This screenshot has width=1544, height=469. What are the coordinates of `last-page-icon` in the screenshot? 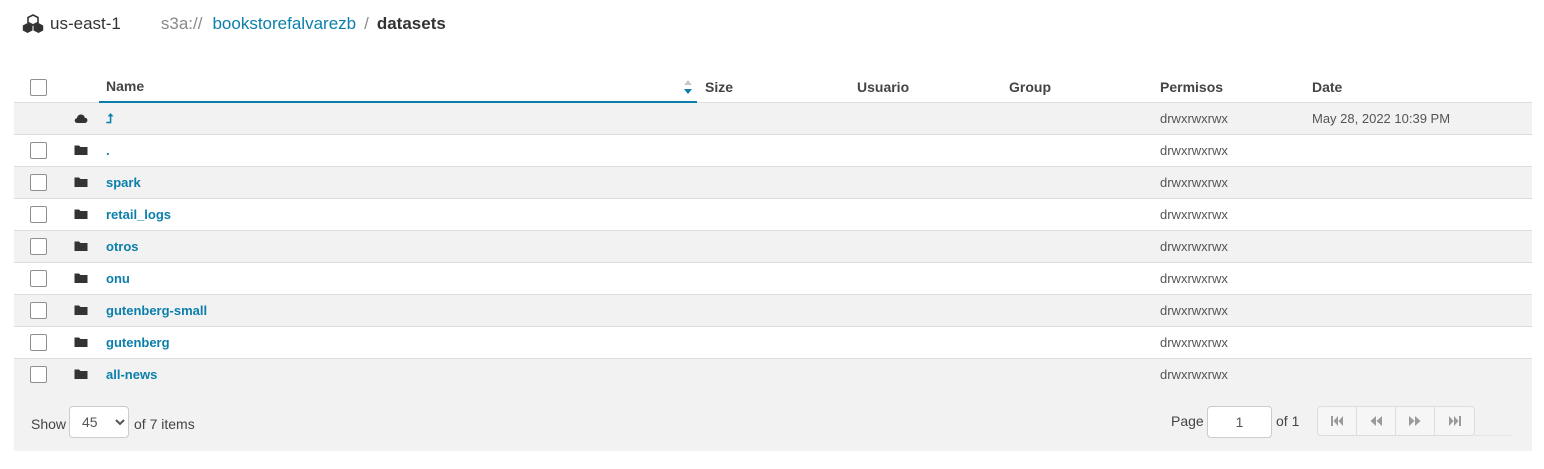 It's located at (1454, 421).